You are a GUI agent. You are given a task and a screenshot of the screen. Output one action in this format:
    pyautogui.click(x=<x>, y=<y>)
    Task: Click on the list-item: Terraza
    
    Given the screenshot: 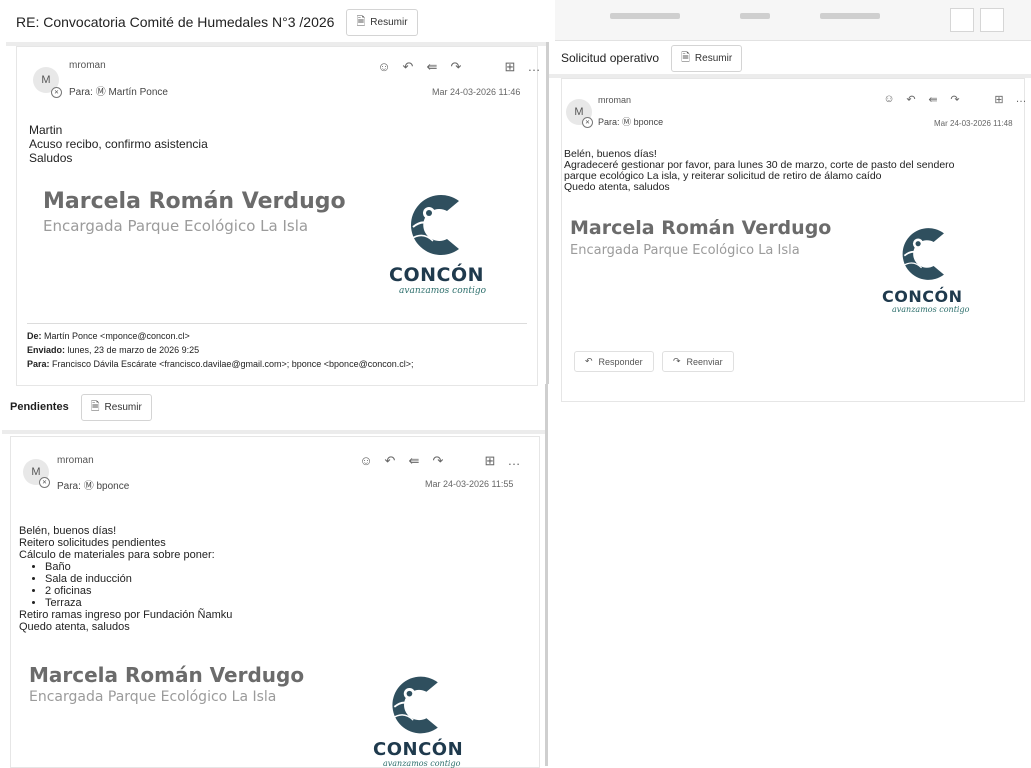 What is the action you would take?
    pyautogui.click(x=138, y=603)
    